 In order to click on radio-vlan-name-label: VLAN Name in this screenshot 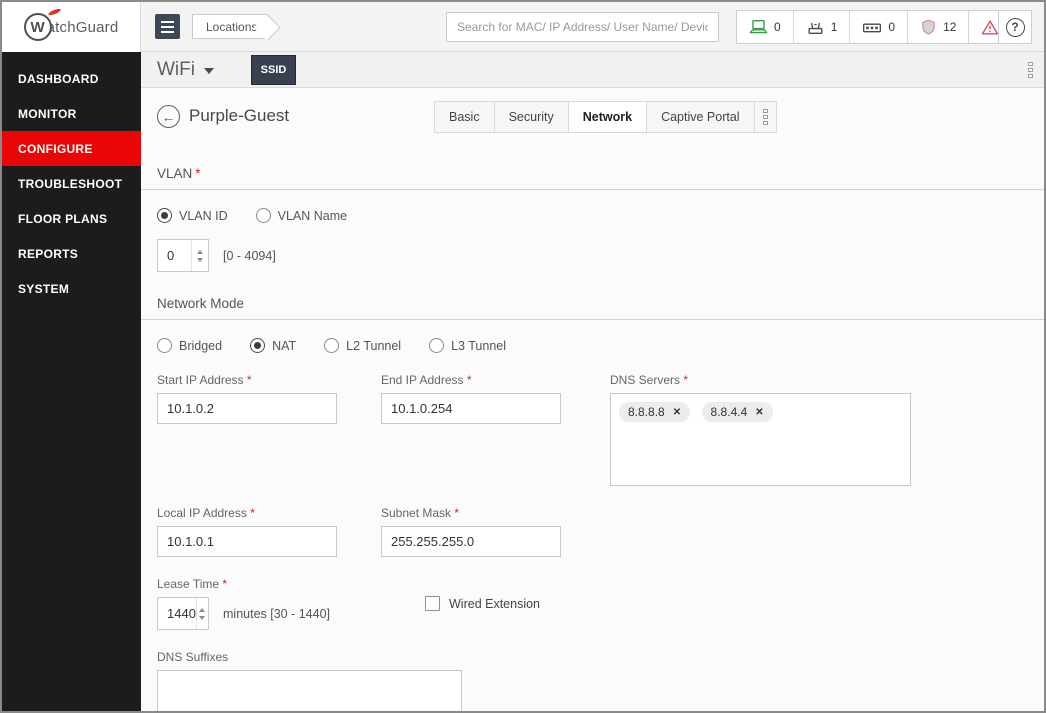, I will do `click(312, 215)`.